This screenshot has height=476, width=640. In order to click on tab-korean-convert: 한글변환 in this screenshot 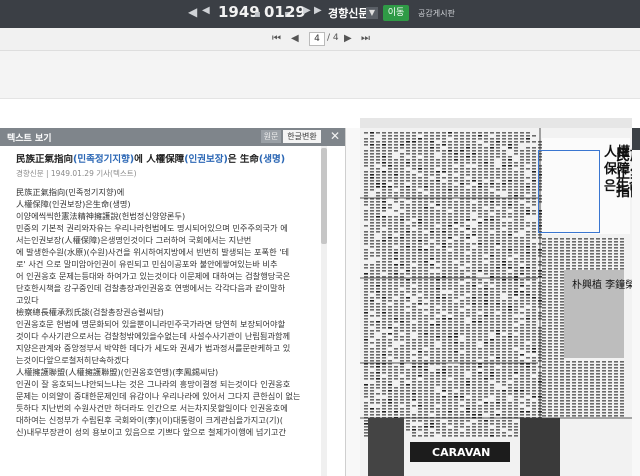, I will do `click(302, 136)`.